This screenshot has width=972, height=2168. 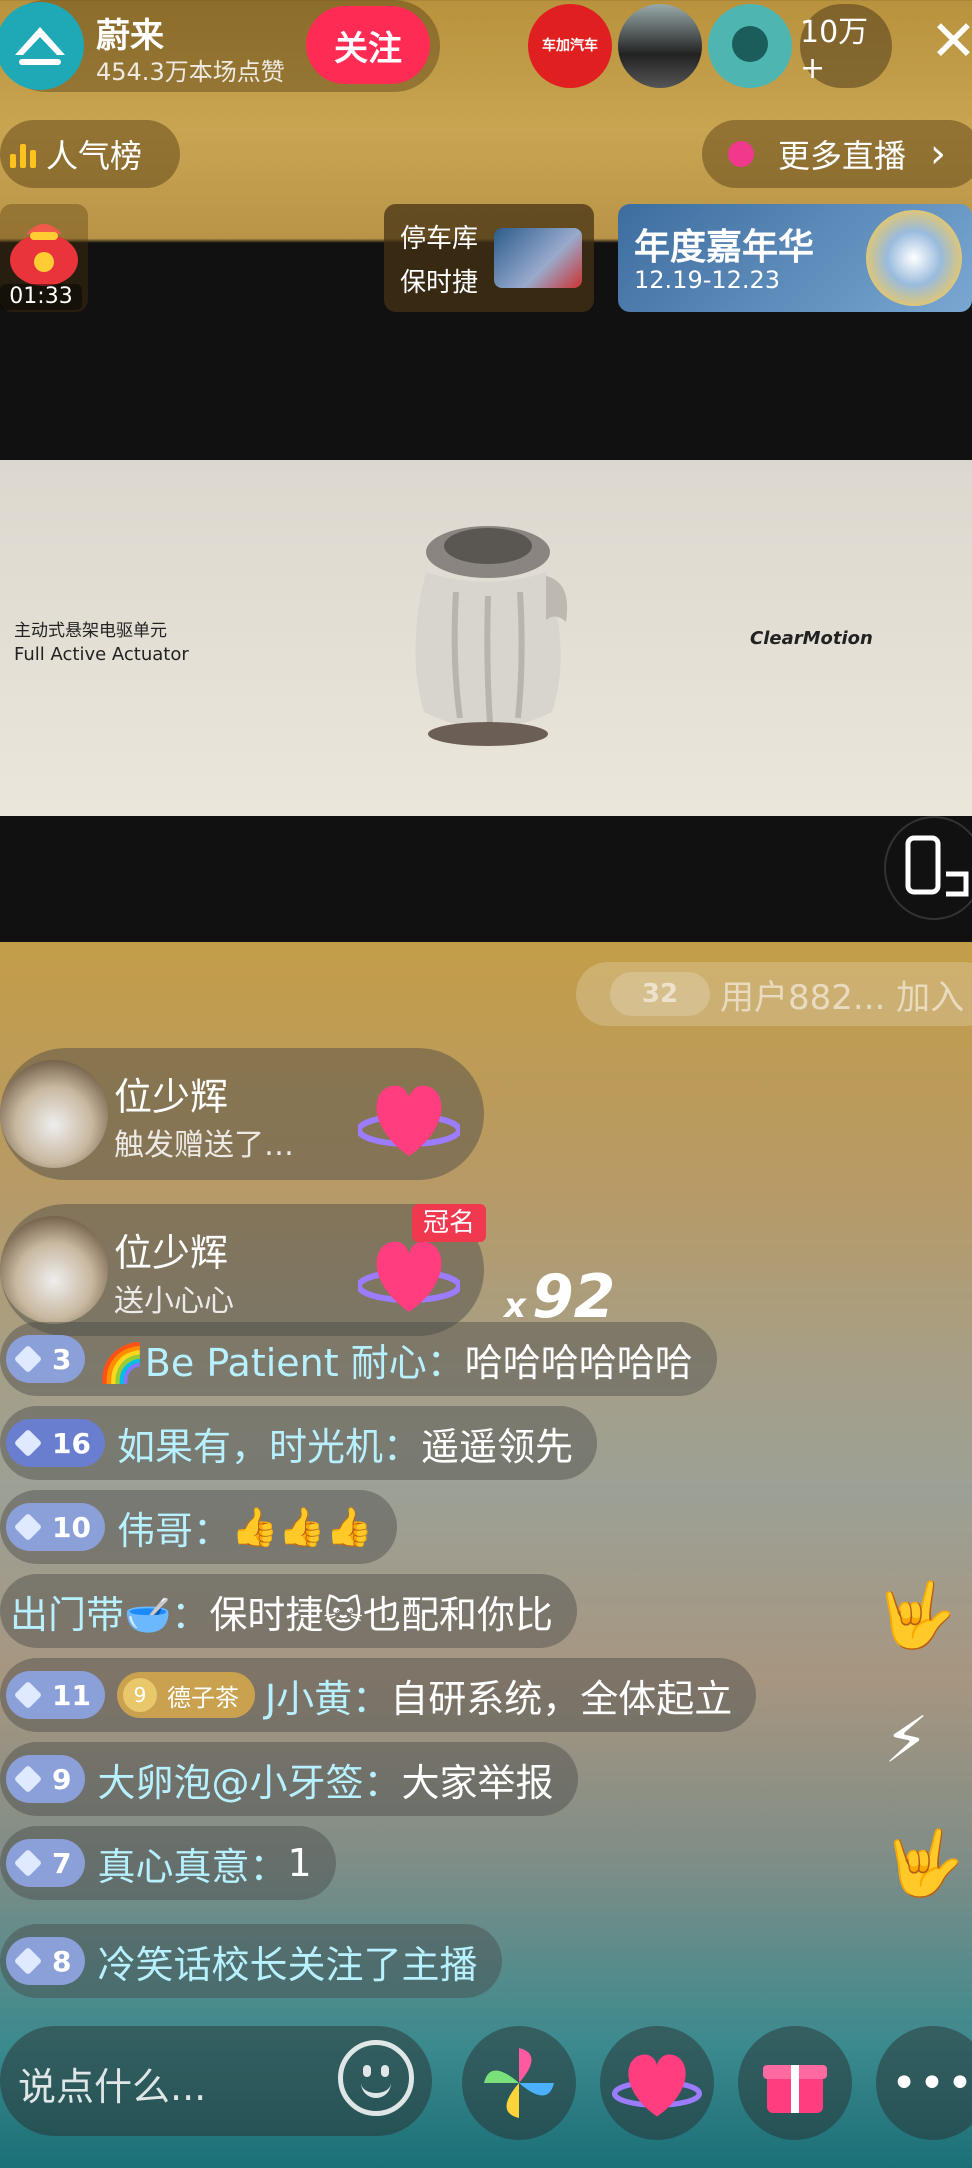 I want to click on chat-text: 哈哈哈哈哈哈, so click(x=578, y=1362).